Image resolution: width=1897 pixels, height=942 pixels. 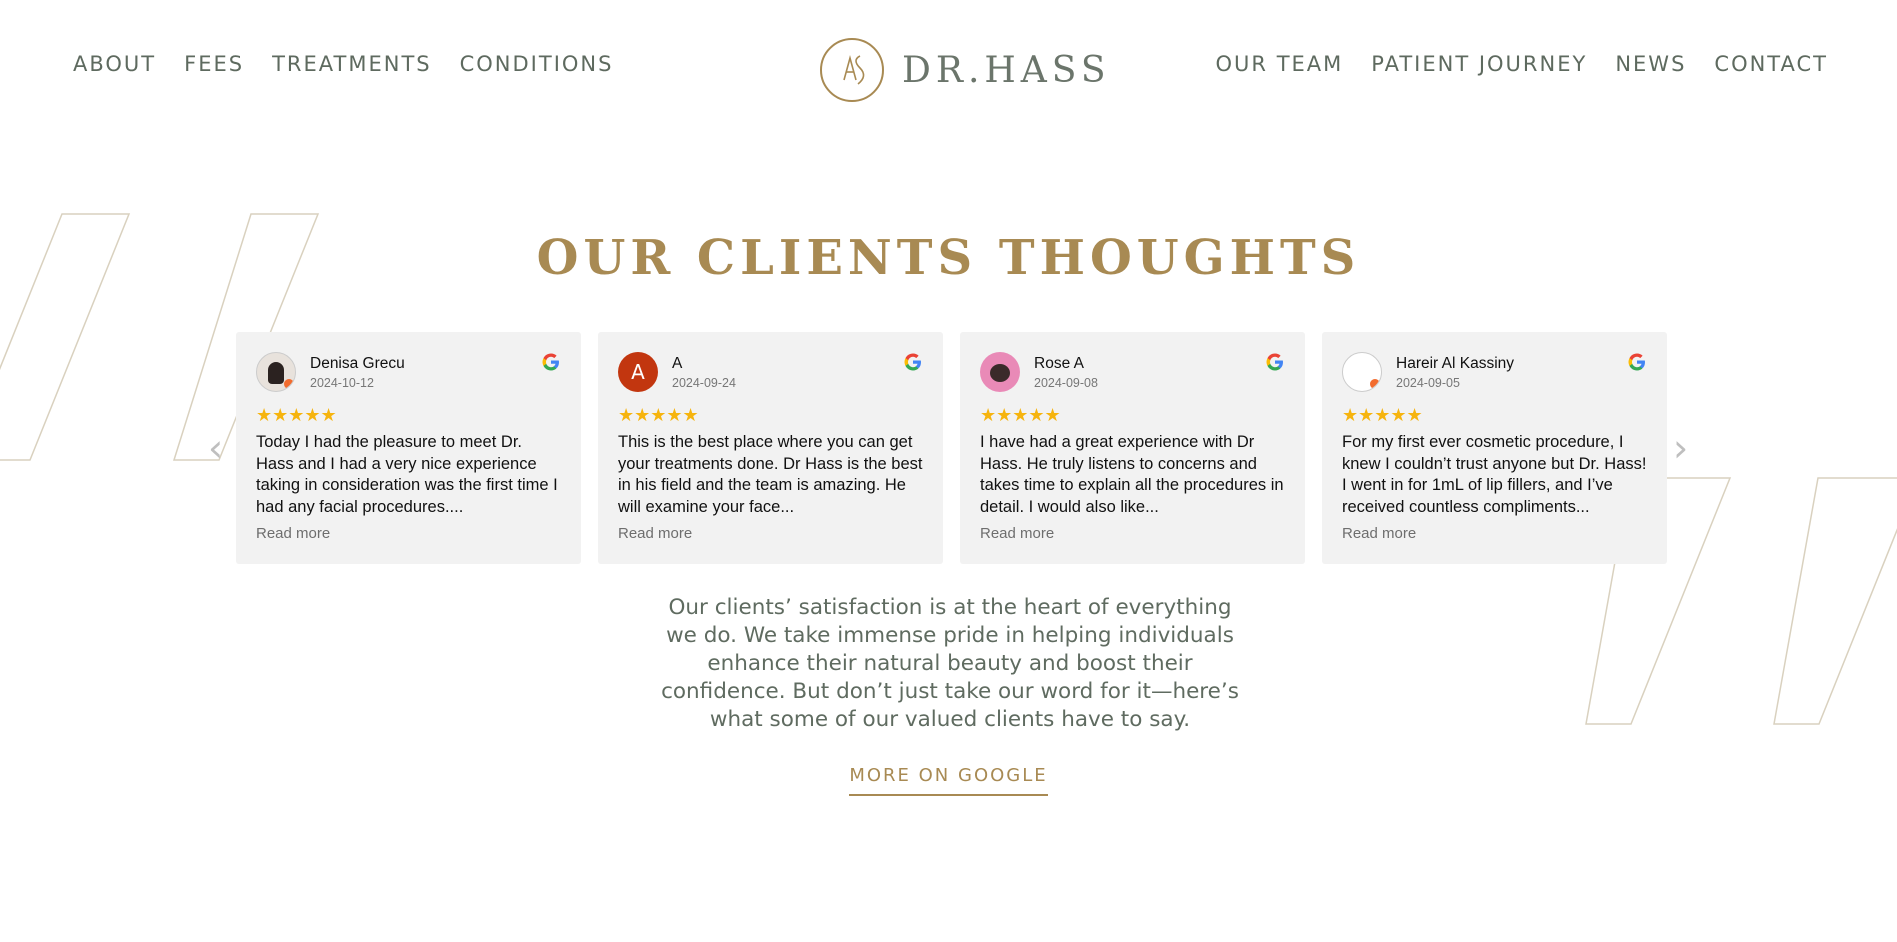 I want to click on reviewer-name: A, so click(x=677, y=363).